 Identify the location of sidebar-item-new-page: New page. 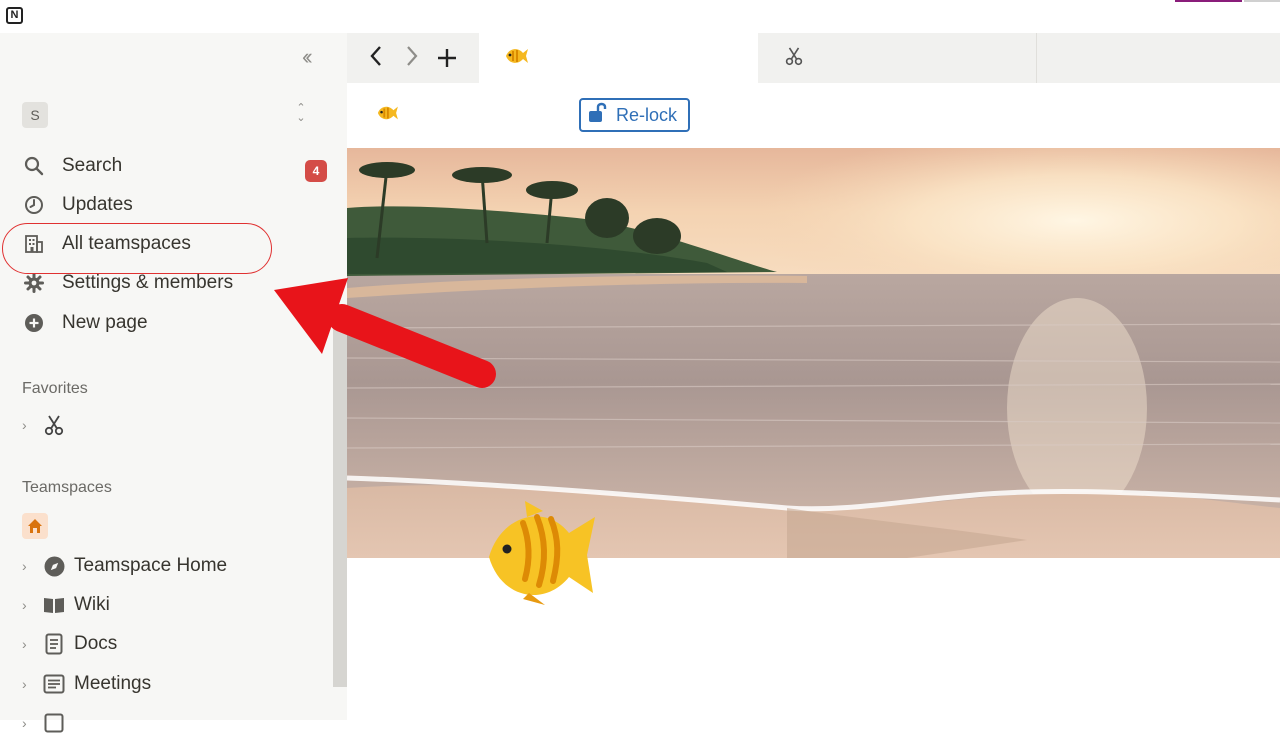
(85, 323).